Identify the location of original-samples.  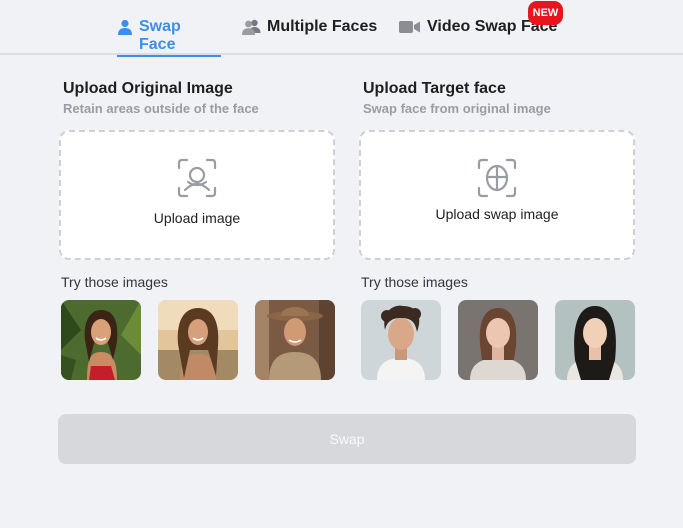
(197, 340).